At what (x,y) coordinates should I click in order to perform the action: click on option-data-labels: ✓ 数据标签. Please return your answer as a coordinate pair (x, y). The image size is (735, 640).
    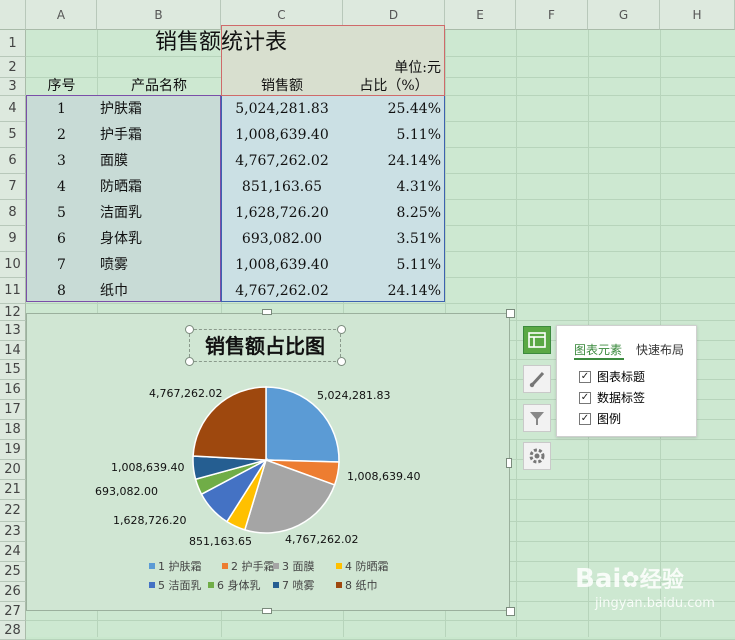
    Looking at the image, I should click on (612, 397).